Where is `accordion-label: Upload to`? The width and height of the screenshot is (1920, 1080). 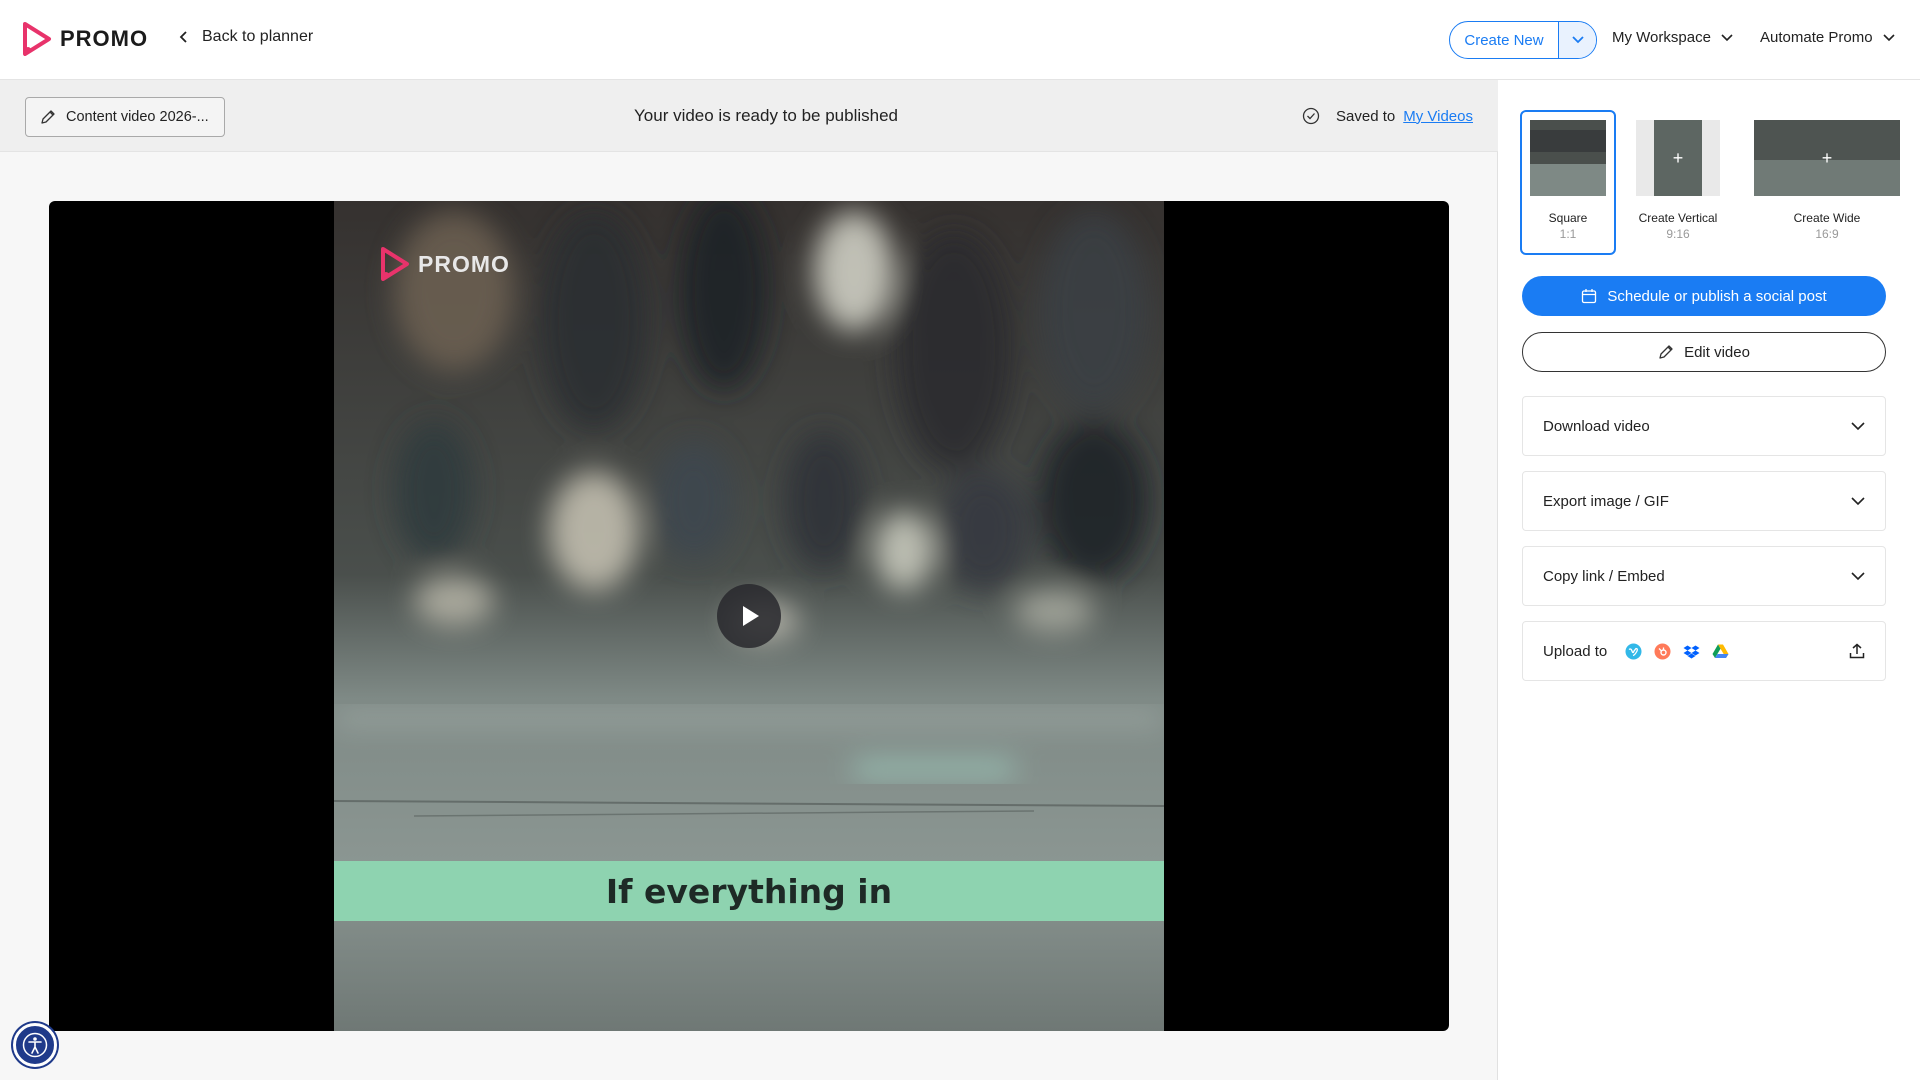 accordion-label: Upload to is located at coordinates (1575, 651).